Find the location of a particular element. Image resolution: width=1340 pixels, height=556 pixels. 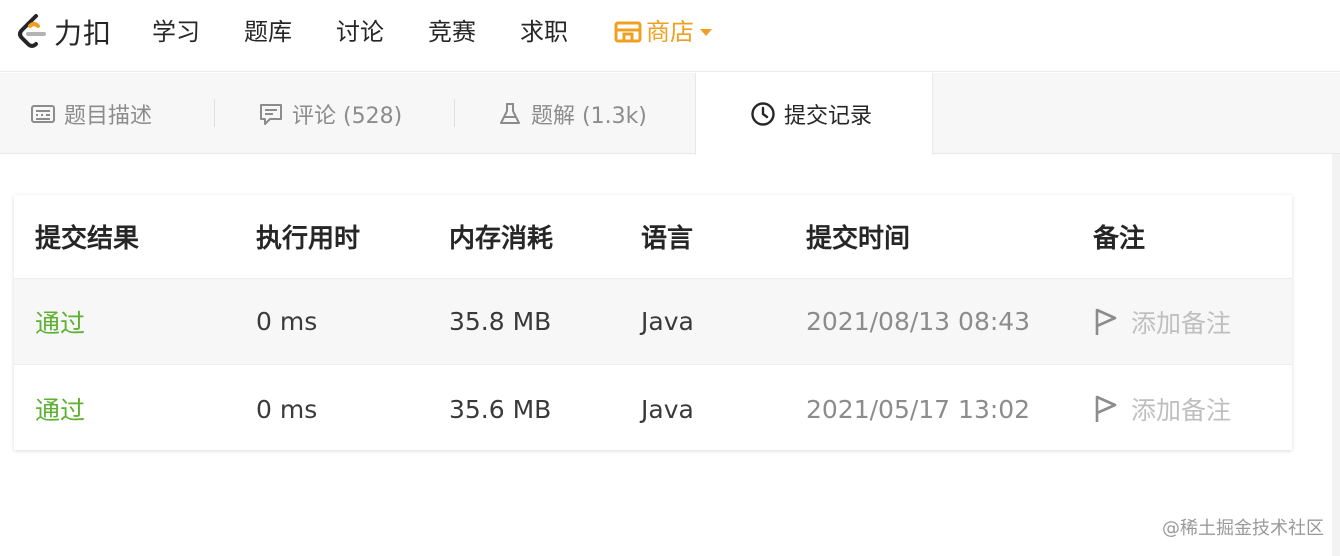

problem-tabs: 题目描述 评论 (528) 题解 (1.3k) 提交记录 is located at coordinates (670, 114).